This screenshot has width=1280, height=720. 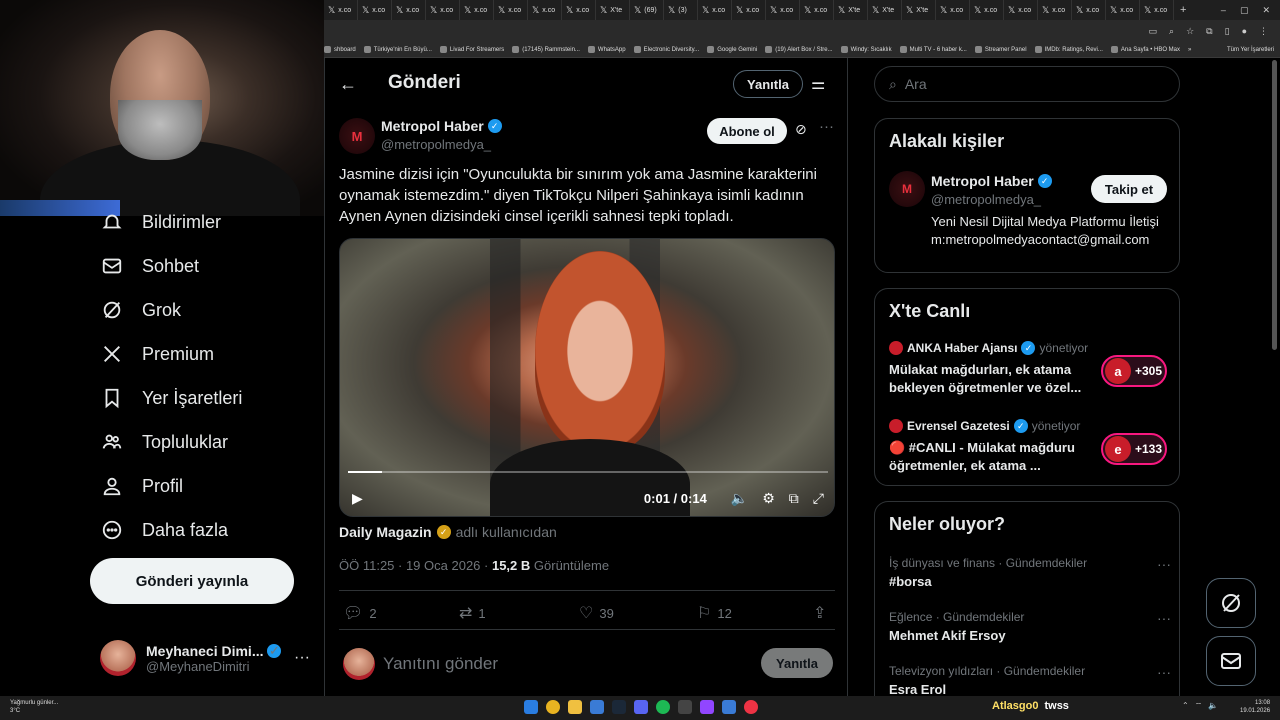 I want to click on spotify-icon, so click(x=663, y=707).